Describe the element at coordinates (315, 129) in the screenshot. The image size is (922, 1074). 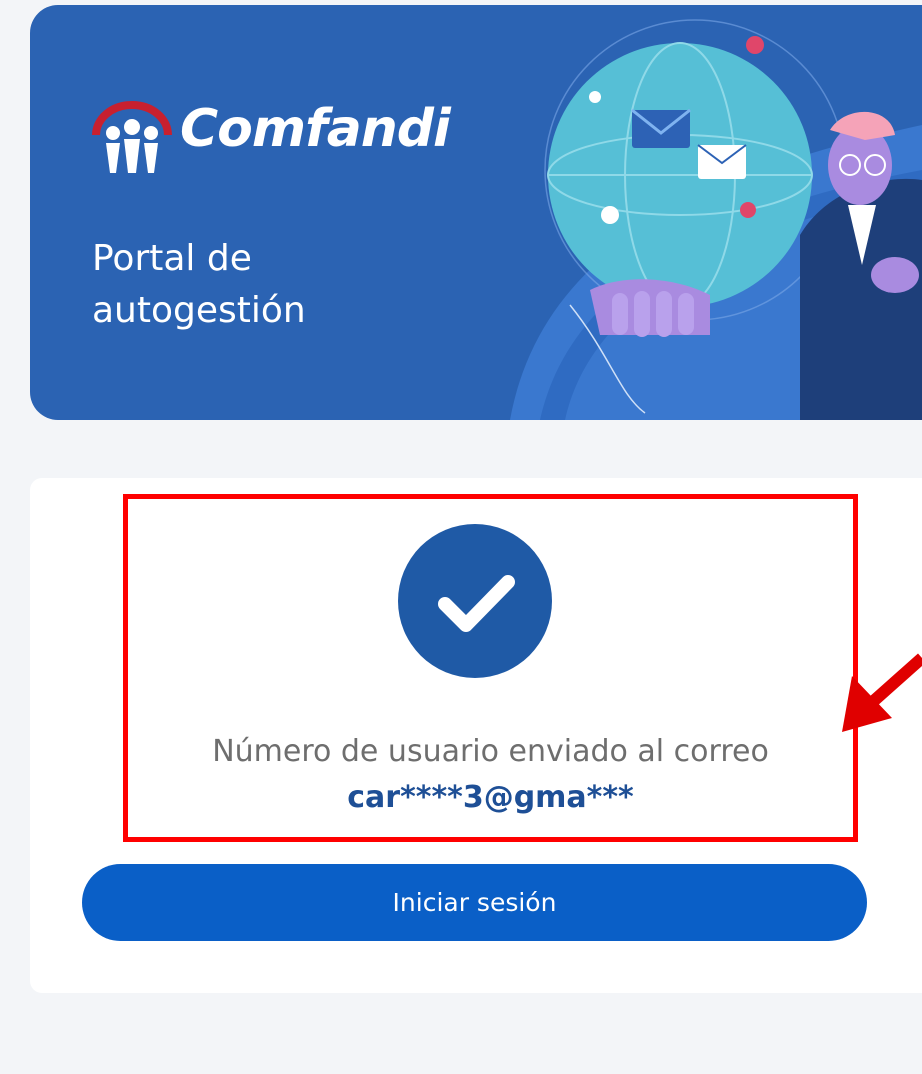
I see `brand-name: Comfandi` at that location.